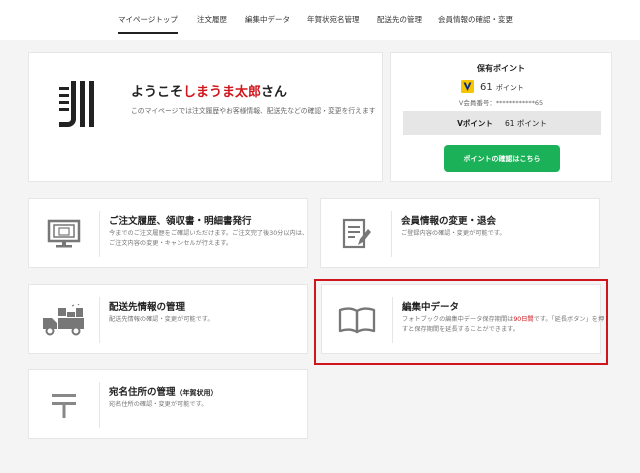  What do you see at coordinates (523, 319) in the screenshot?
I see `retention-period: 90日間` at bounding box center [523, 319].